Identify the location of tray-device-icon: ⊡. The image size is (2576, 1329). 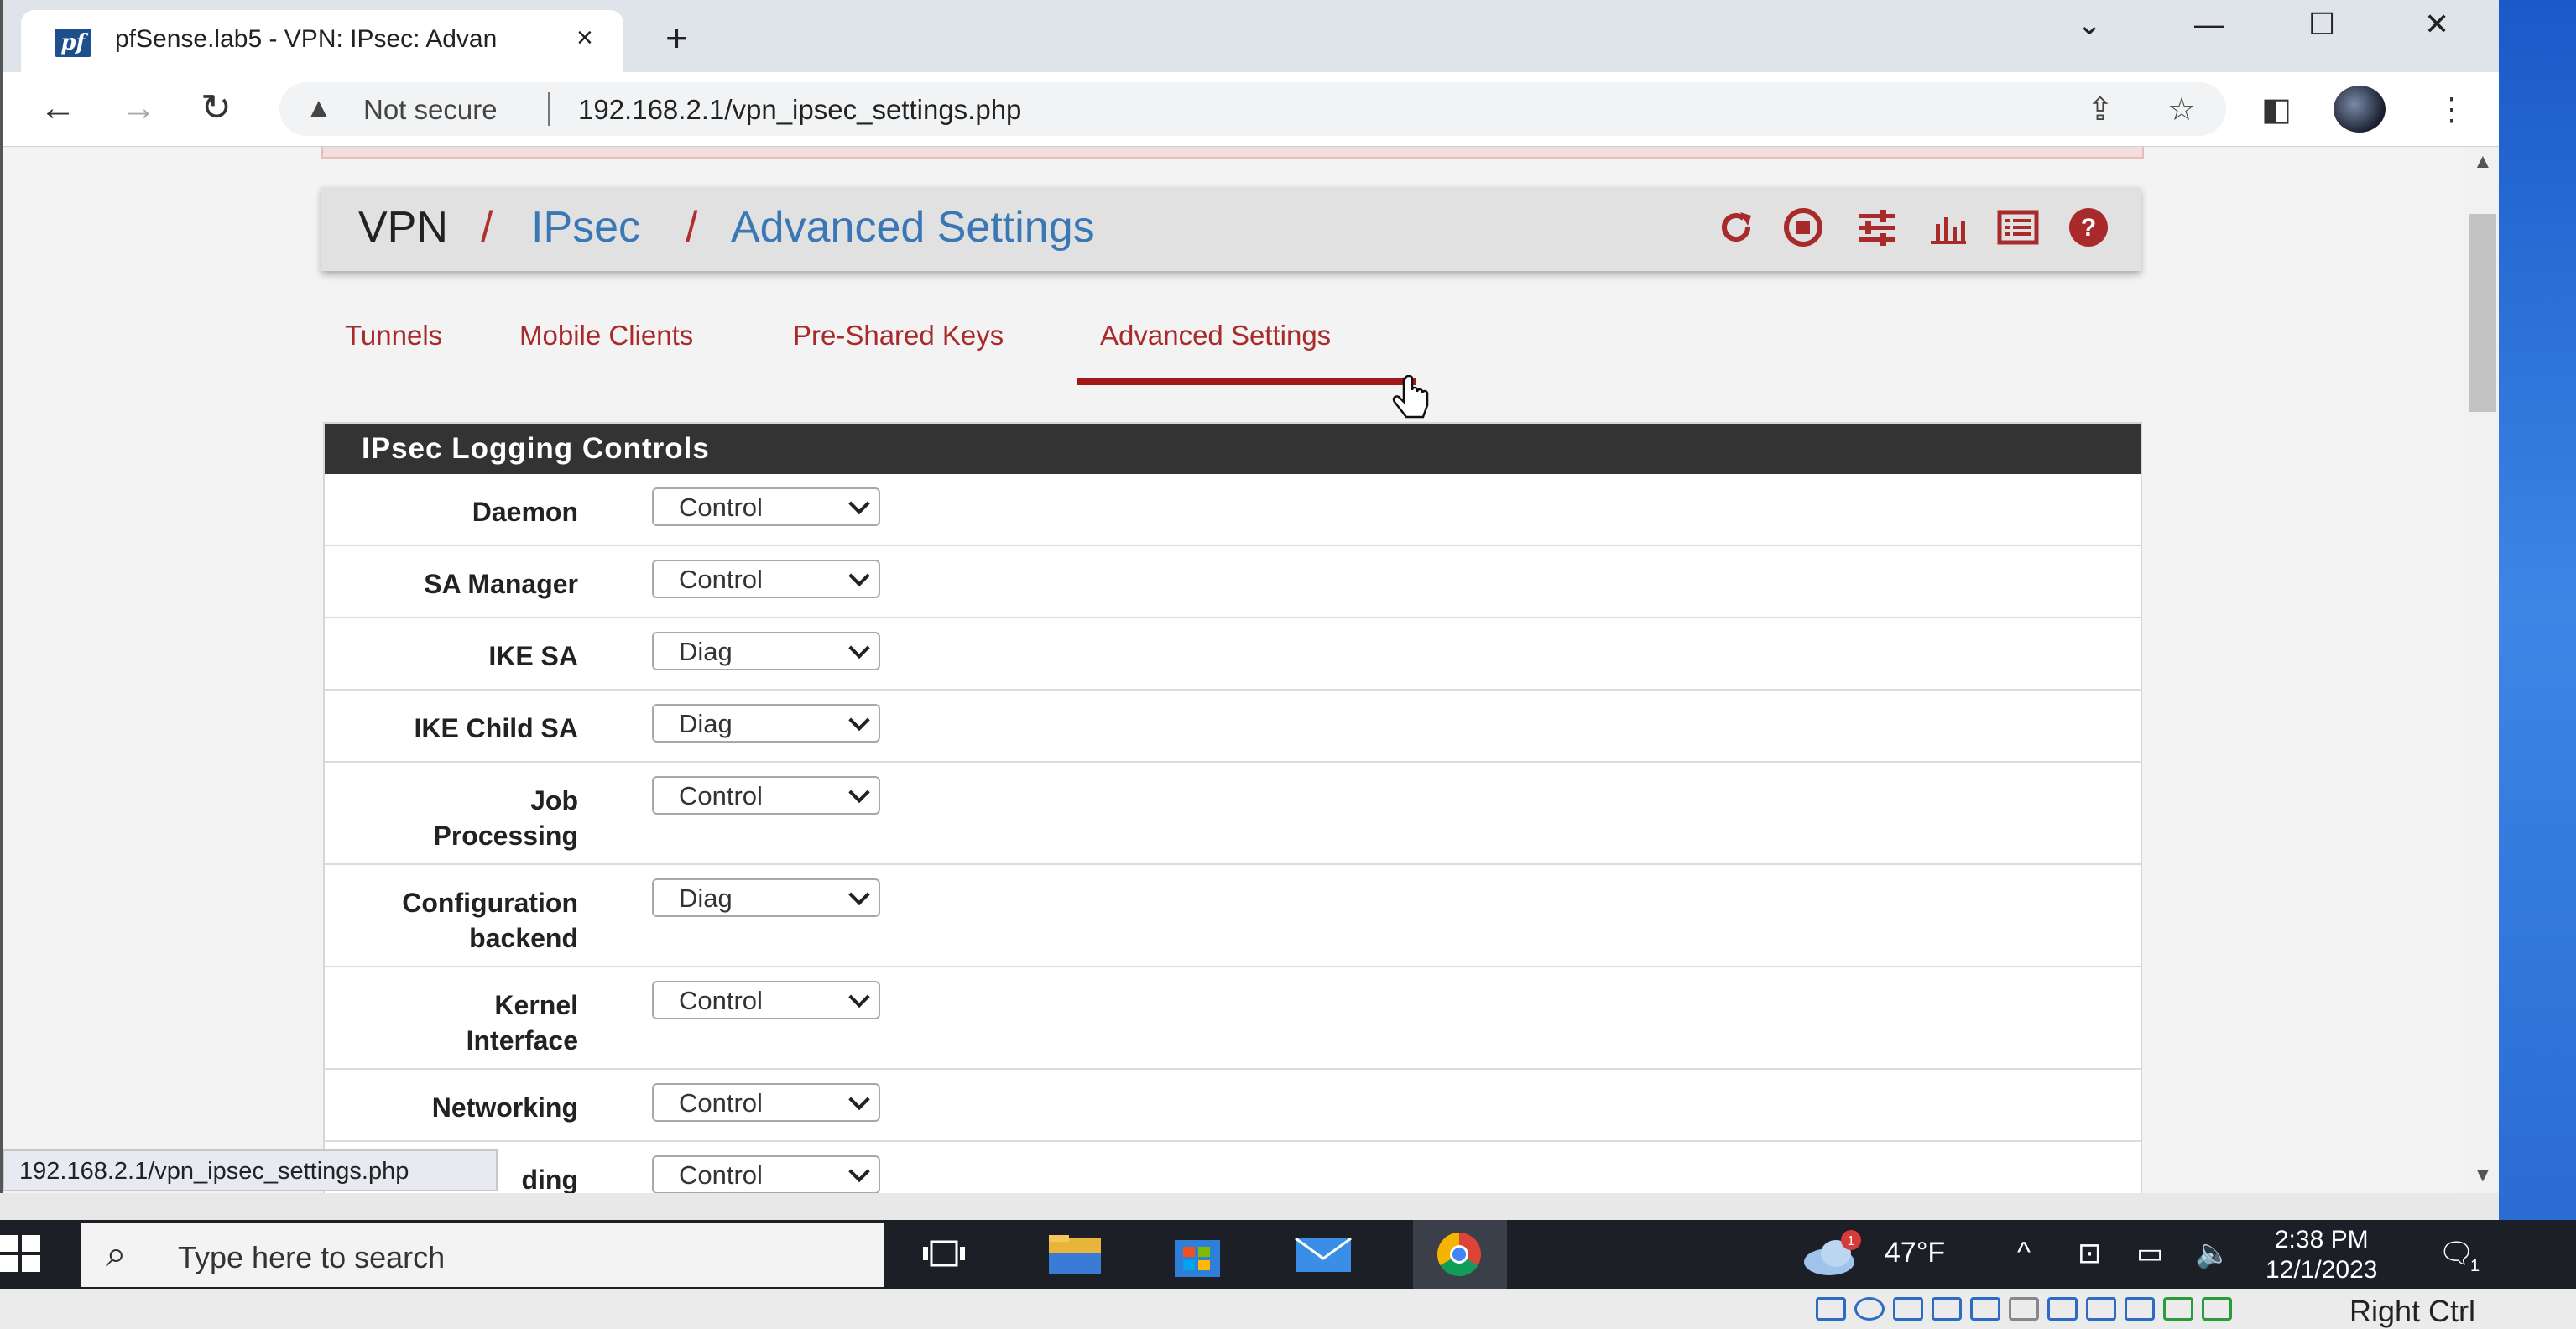
(2090, 1253).